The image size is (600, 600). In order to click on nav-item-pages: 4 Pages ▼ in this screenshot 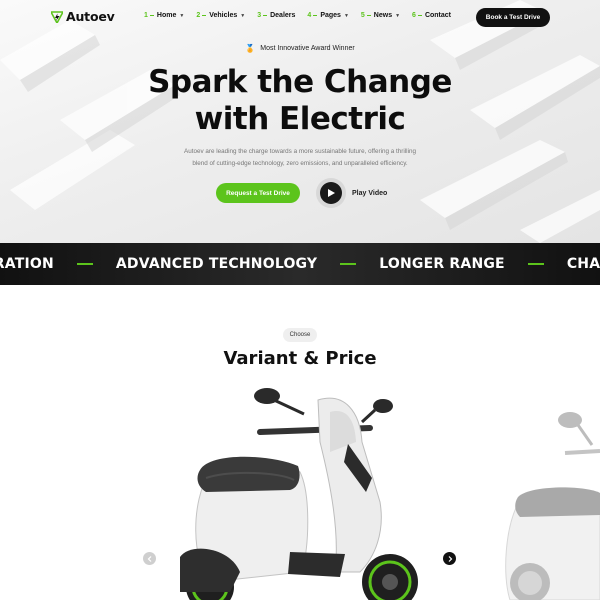, I will do `click(327, 15)`.